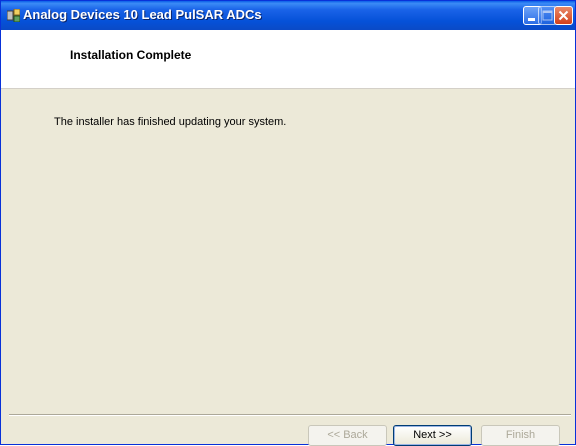 Image resolution: width=576 pixels, height=446 pixels. I want to click on window-title: Analog Devices 10 Lead PulSAR ADCs, so click(142, 14).